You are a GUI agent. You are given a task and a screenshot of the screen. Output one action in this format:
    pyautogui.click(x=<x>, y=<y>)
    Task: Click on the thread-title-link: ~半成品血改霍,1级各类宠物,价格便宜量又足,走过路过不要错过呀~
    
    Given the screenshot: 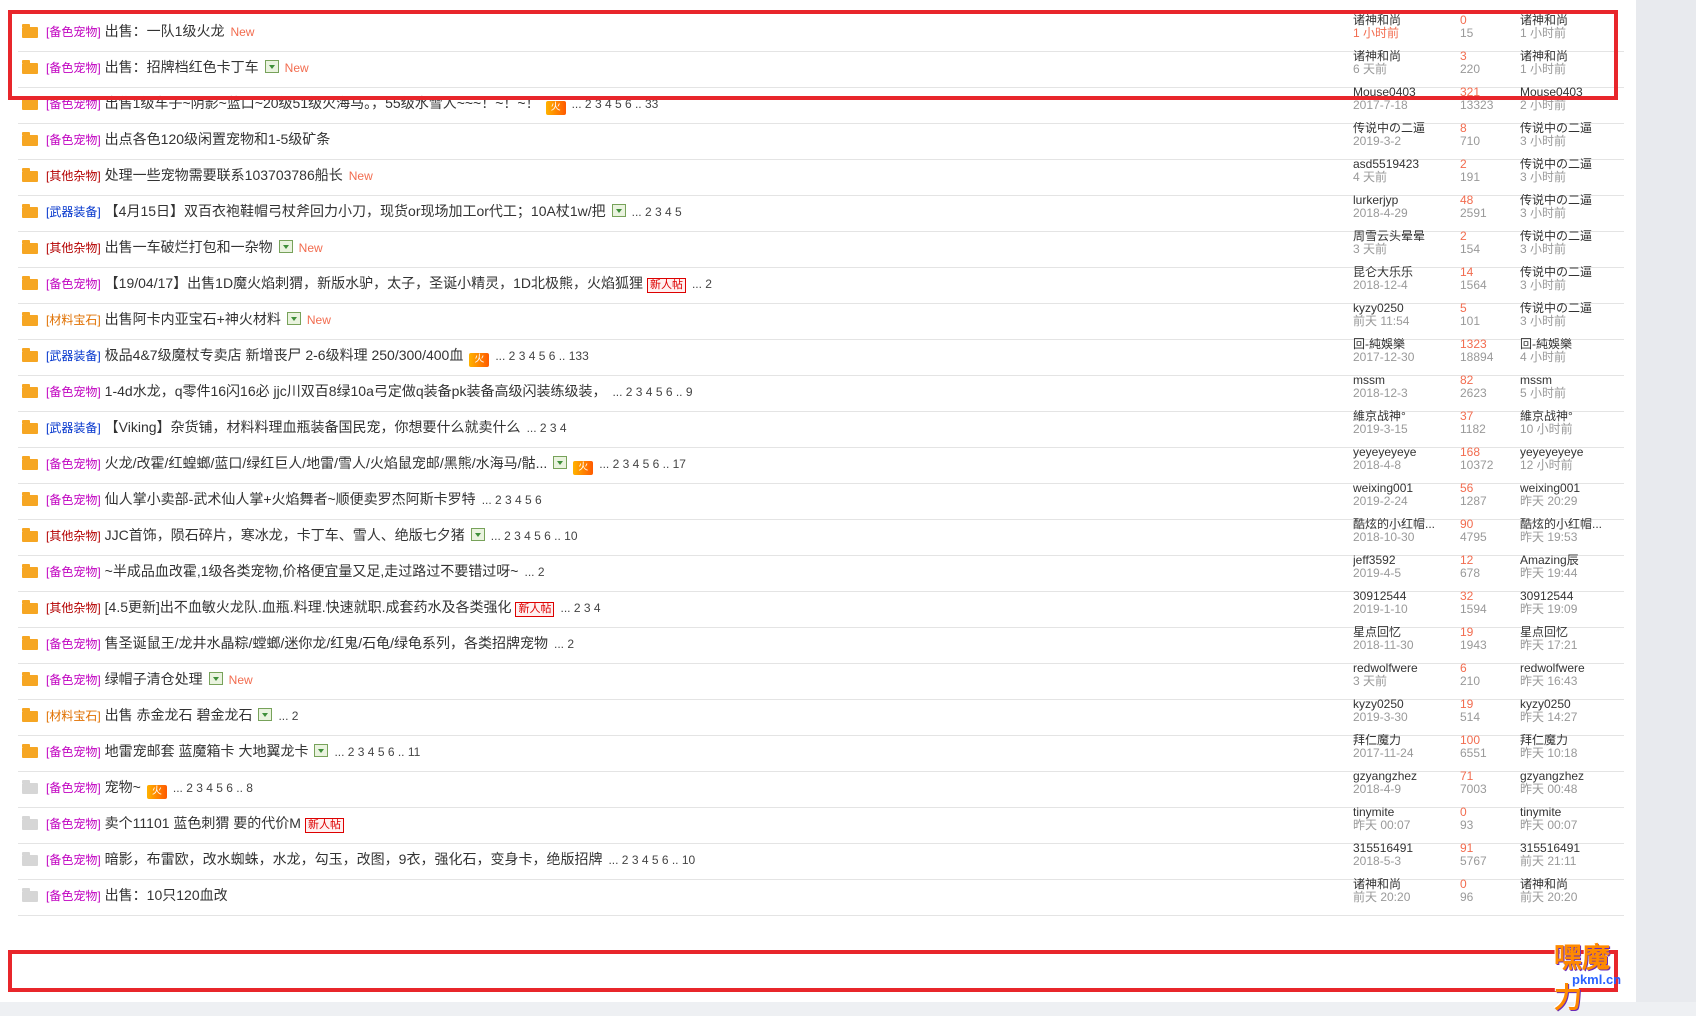 What is the action you would take?
    pyautogui.click(x=312, y=571)
    